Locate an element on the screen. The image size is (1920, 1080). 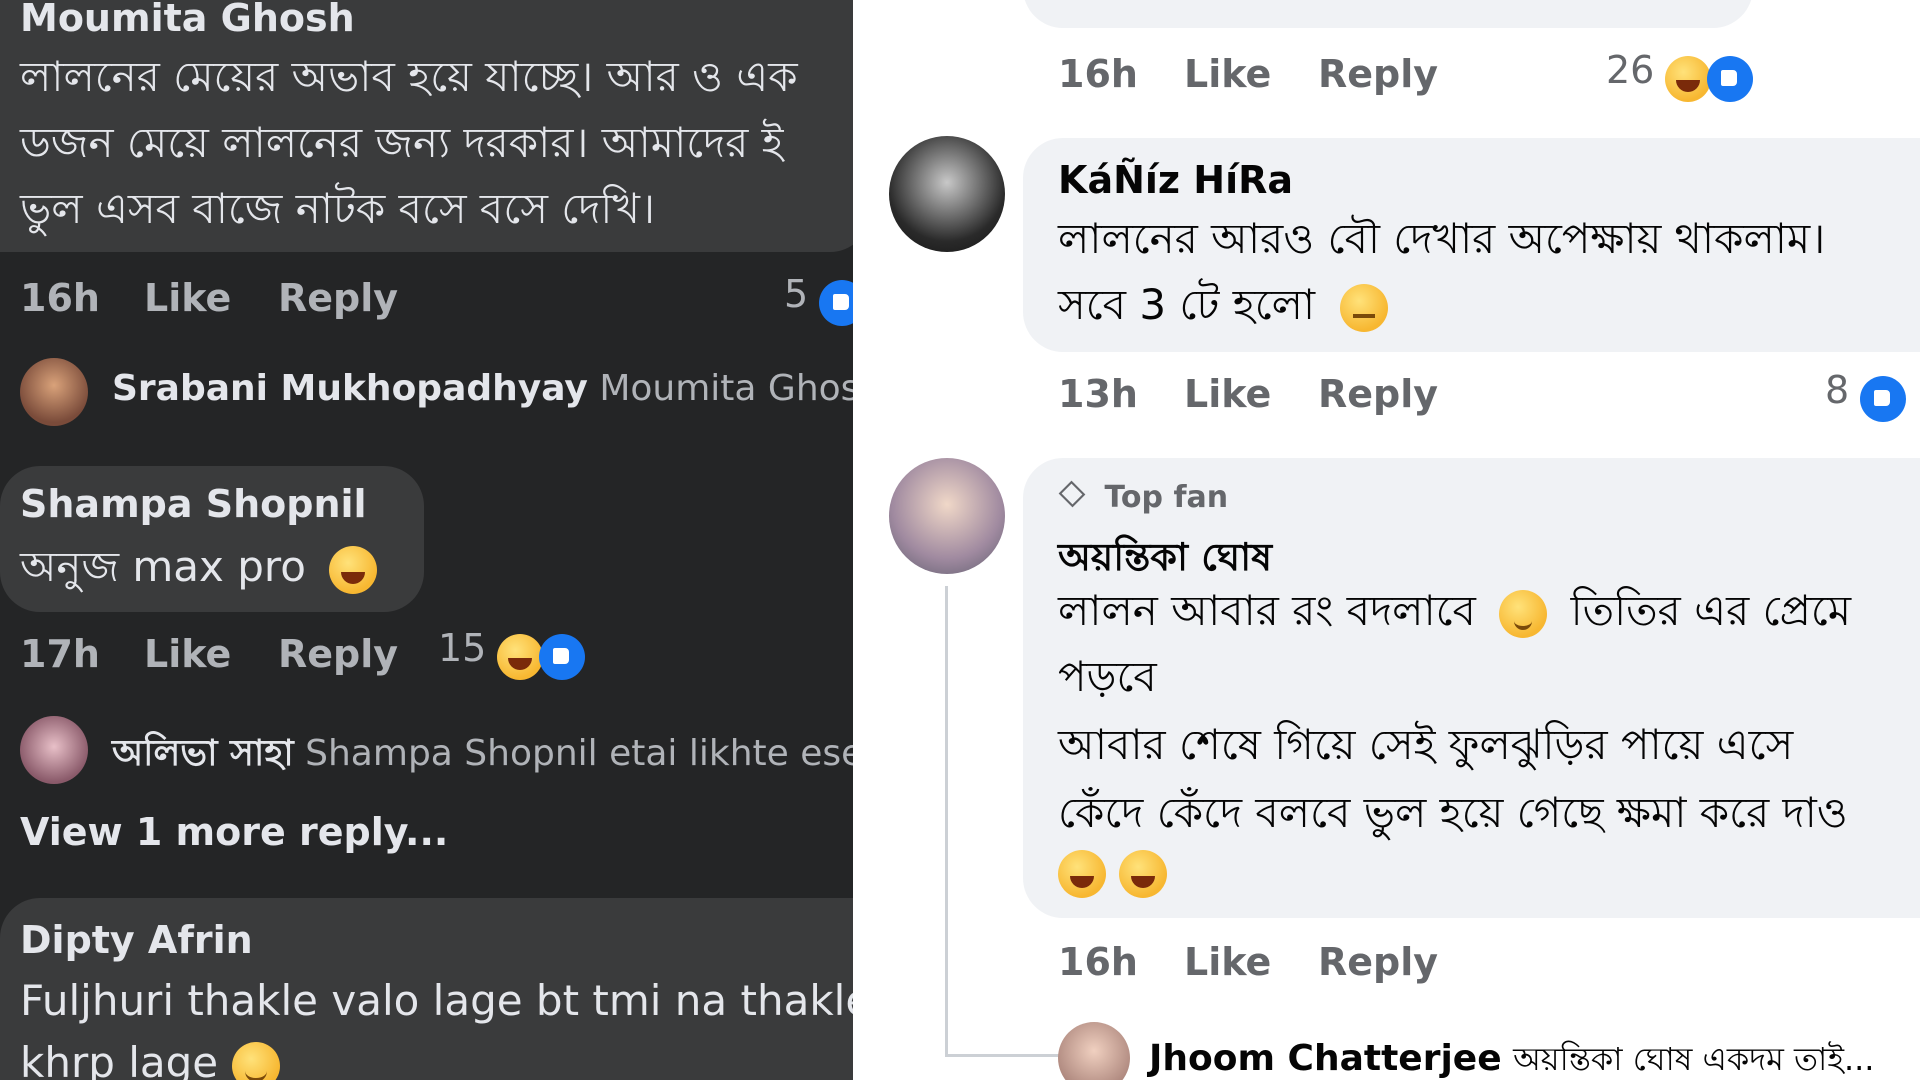
top-fan-badge: Top fan is located at coordinates (1143, 497).